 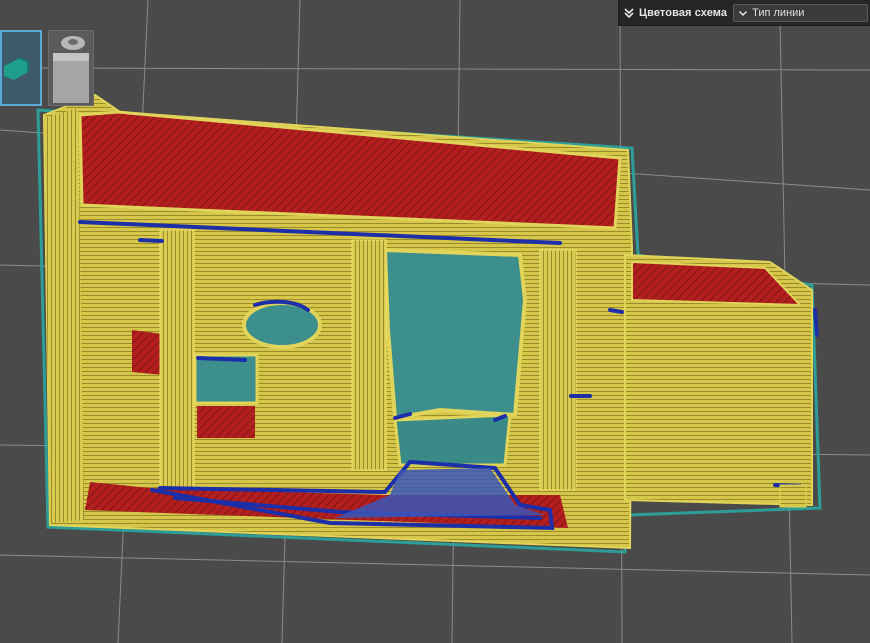 I want to click on color-scheme-select: Тип линии, so click(x=800, y=12).